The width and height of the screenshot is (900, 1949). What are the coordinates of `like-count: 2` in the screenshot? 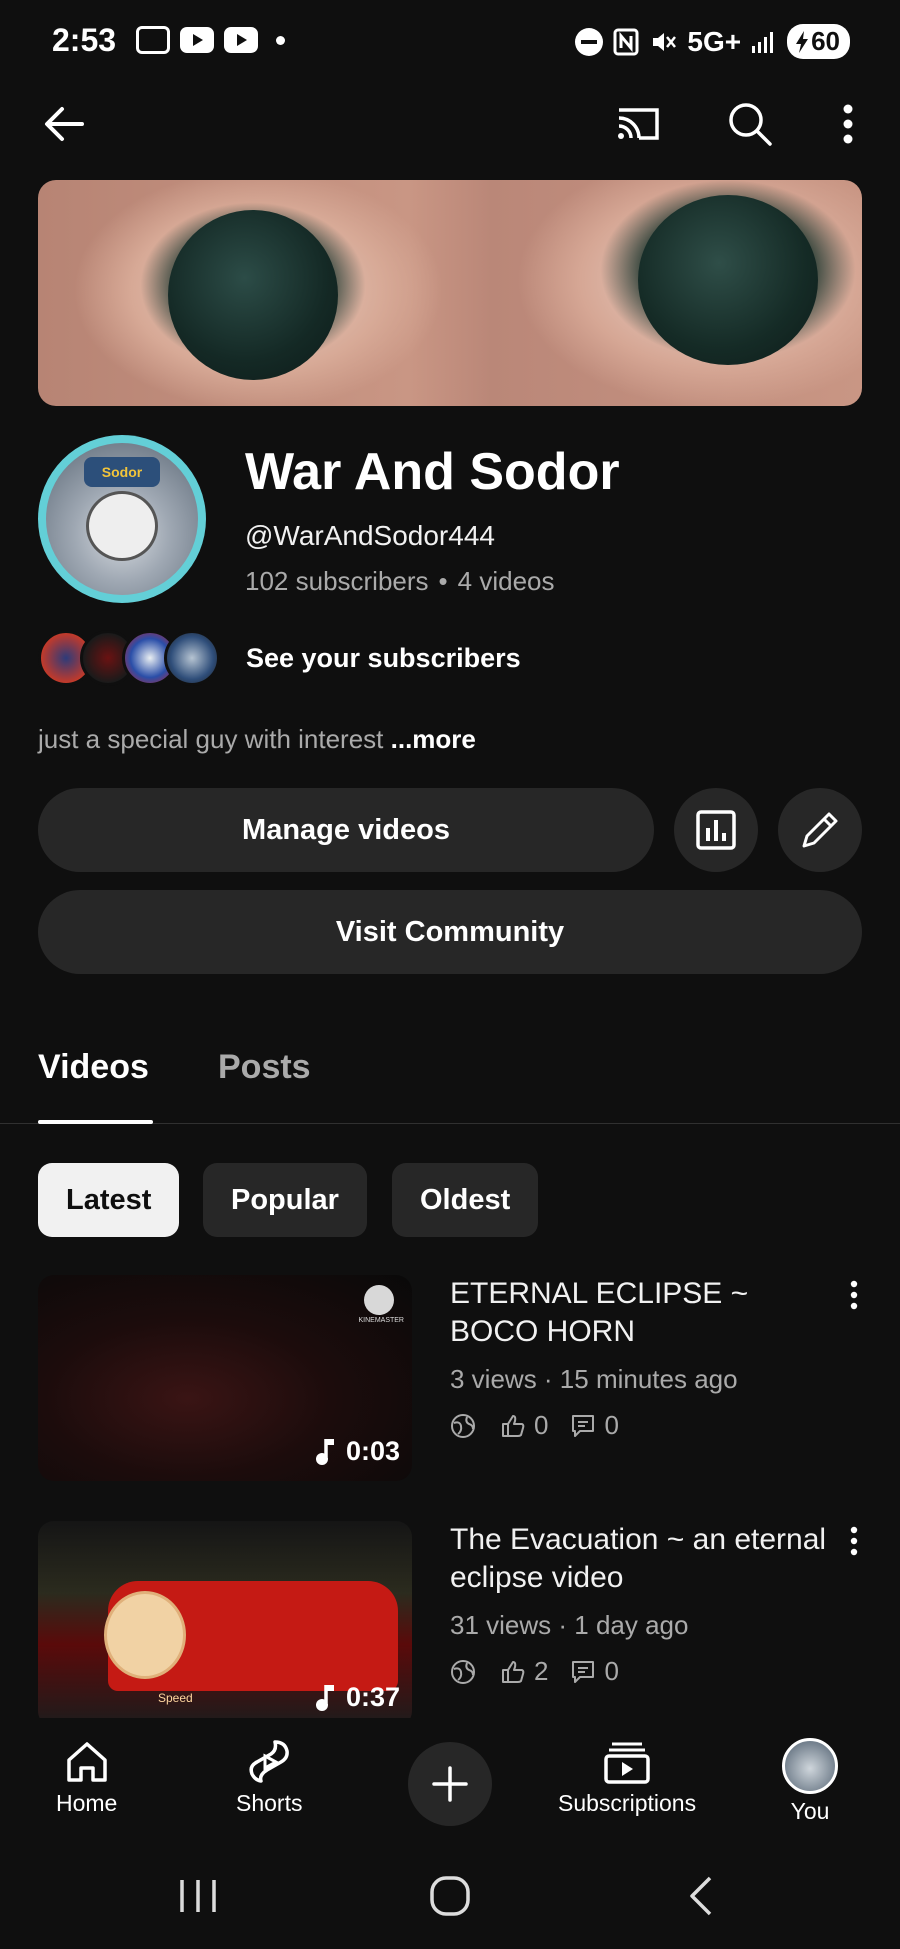 It's located at (541, 1671).